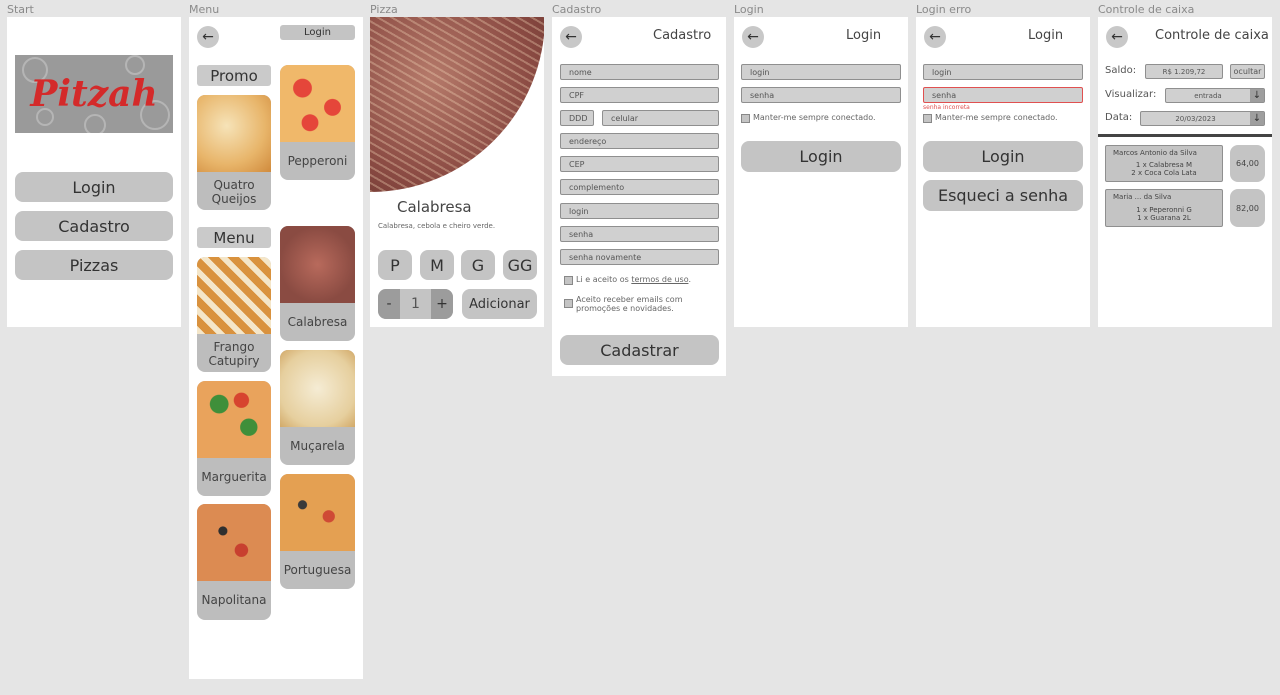 The image size is (1280, 695). What do you see at coordinates (20, 9) in the screenshot?
I see `frame-label-start: Start` at bounding box center [20, 9].